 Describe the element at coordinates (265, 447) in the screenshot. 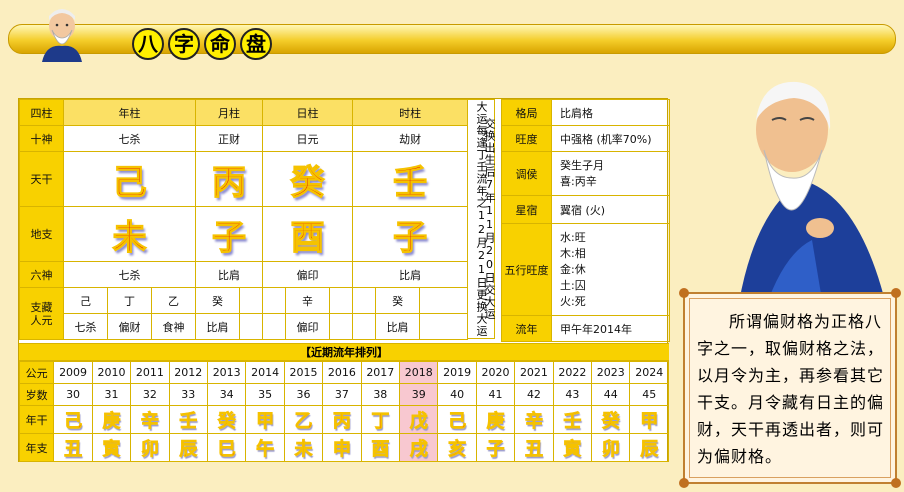

I see `zhi-cell: 午` at that location.